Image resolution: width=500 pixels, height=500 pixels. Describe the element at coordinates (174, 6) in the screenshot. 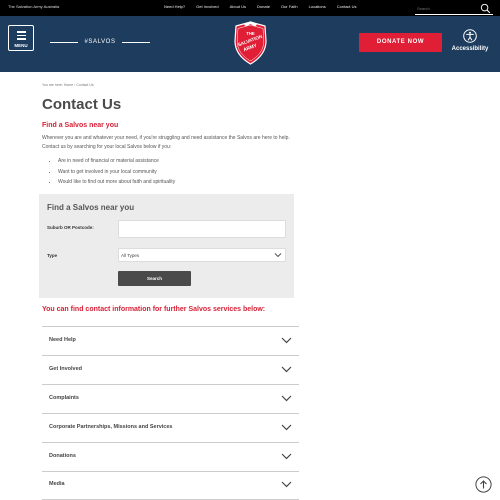

I see `nav-link-need-help: Need Help?` at that location.